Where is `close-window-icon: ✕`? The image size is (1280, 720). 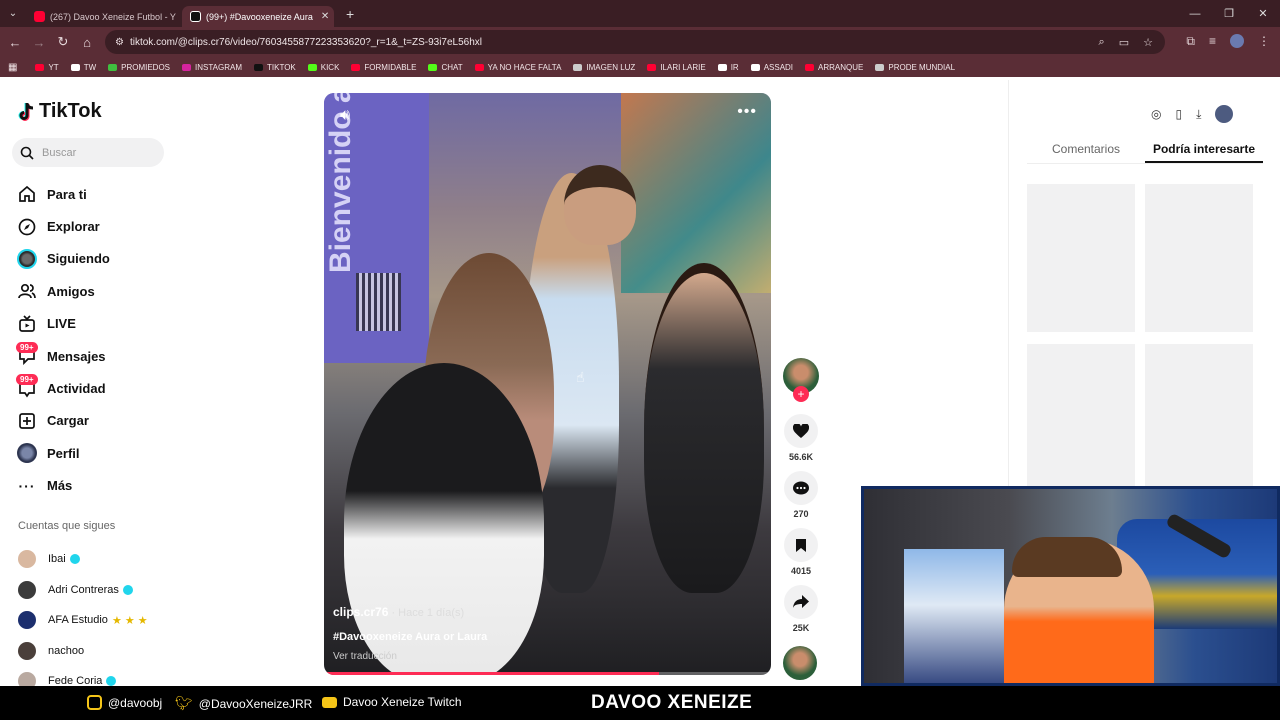
close-window-icon: ✕ is located at coordinates (1263, 13).